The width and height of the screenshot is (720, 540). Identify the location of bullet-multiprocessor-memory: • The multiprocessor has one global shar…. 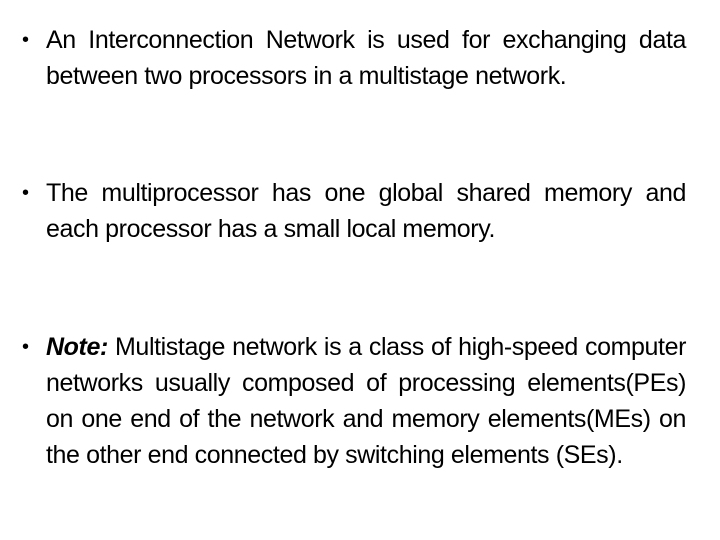
(354, 211).